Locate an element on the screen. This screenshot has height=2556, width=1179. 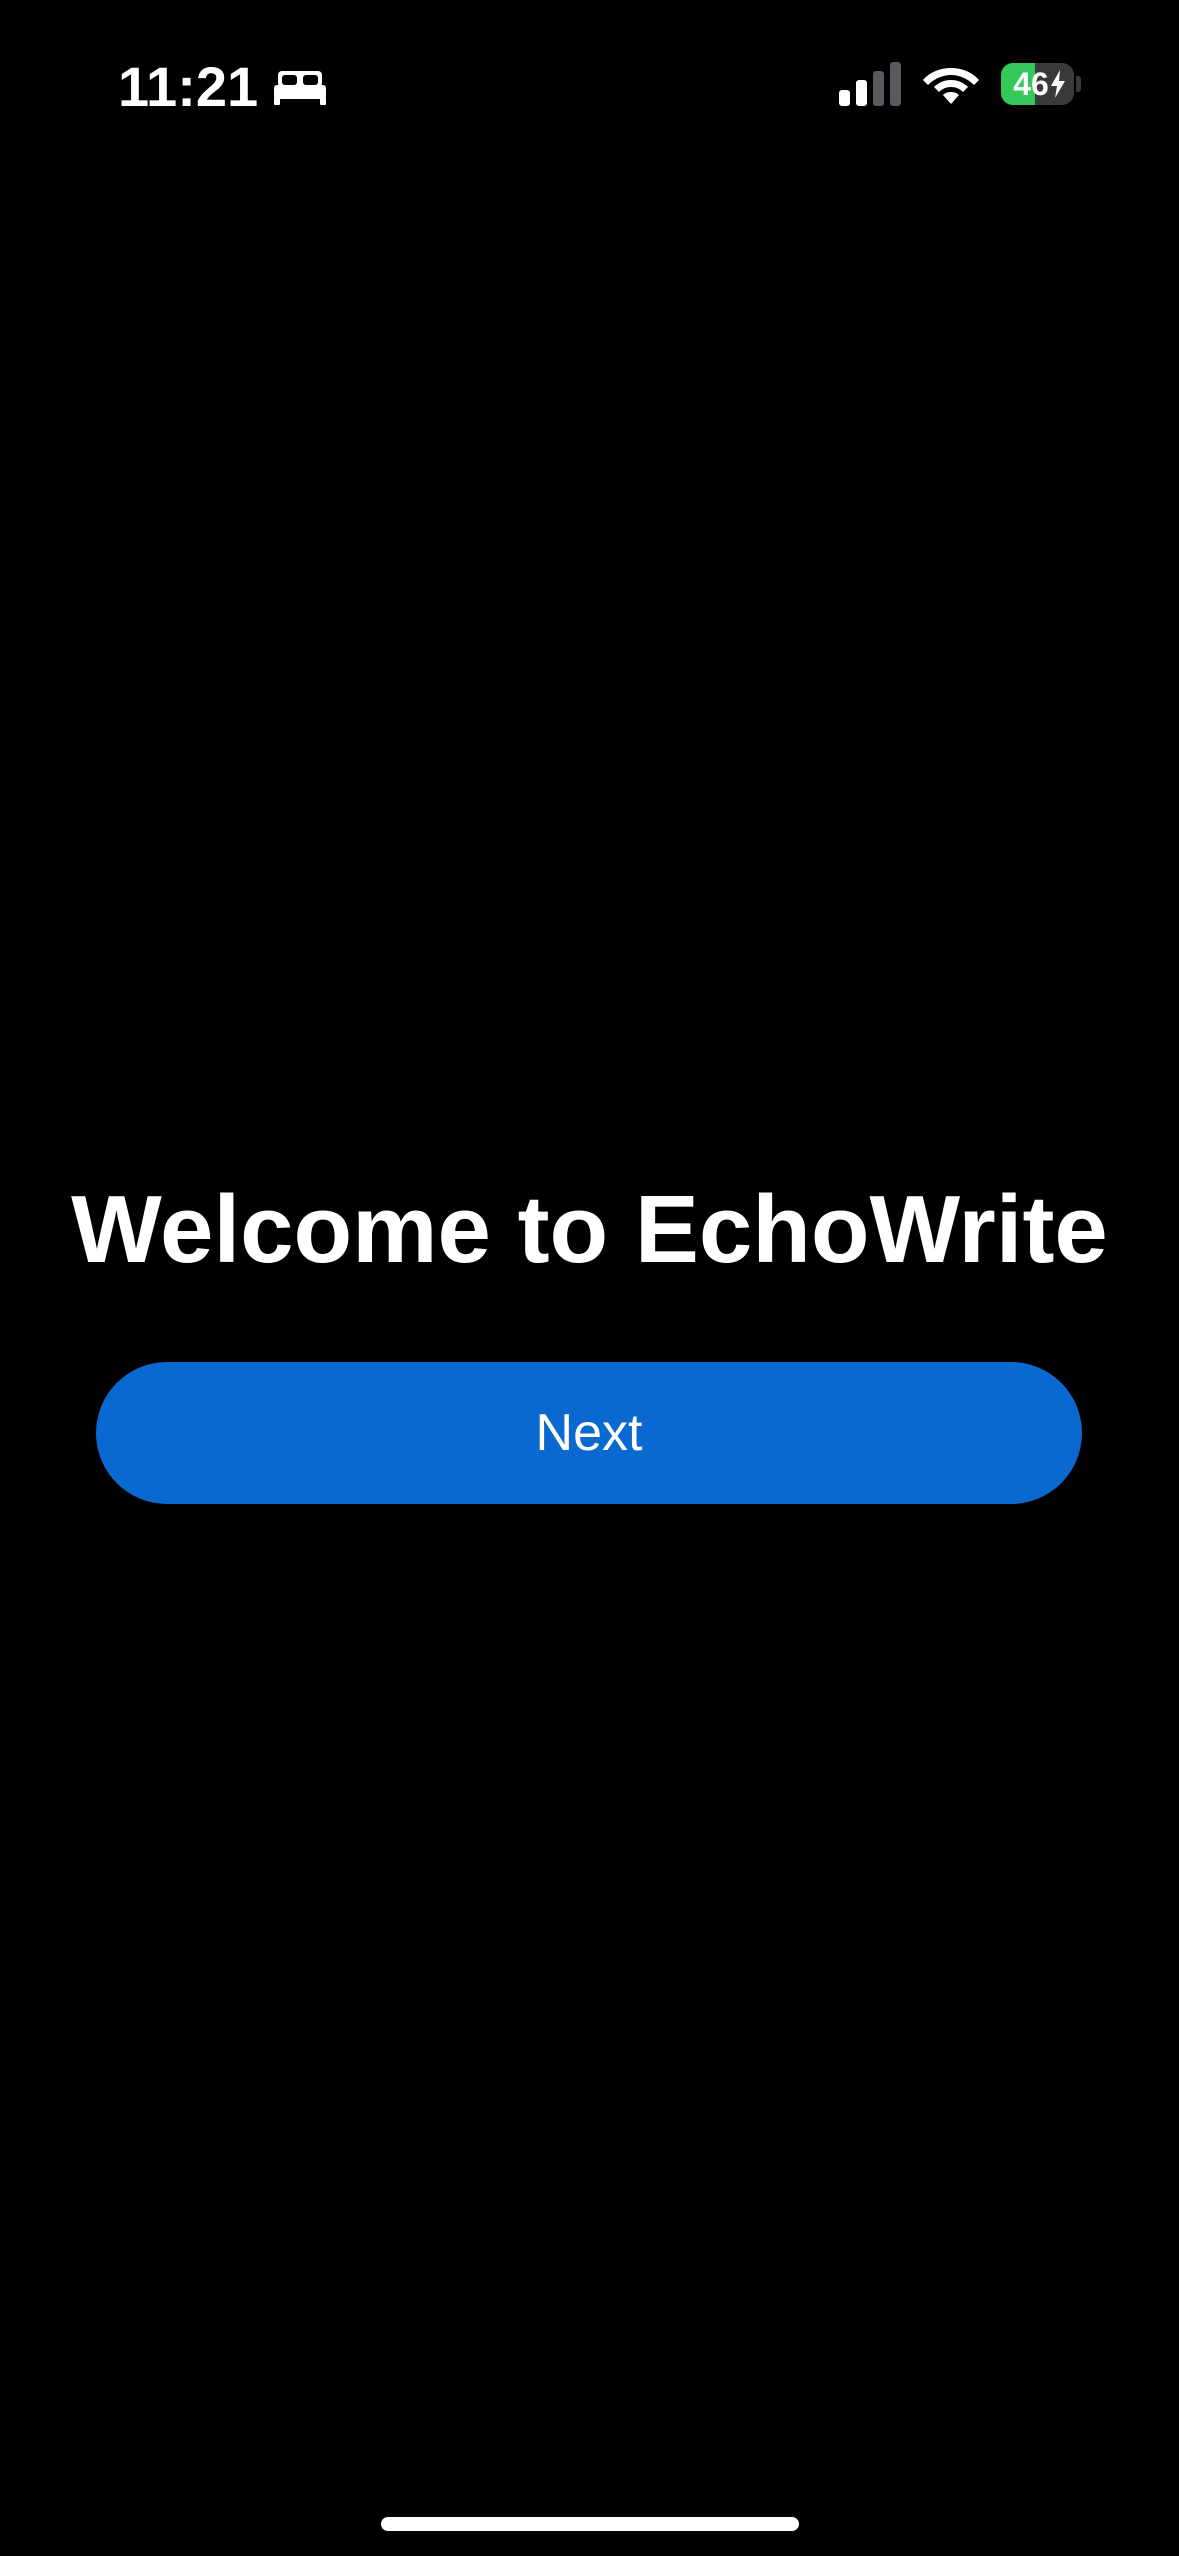
status-left: 11:21 is located at coordinates (223, 87).